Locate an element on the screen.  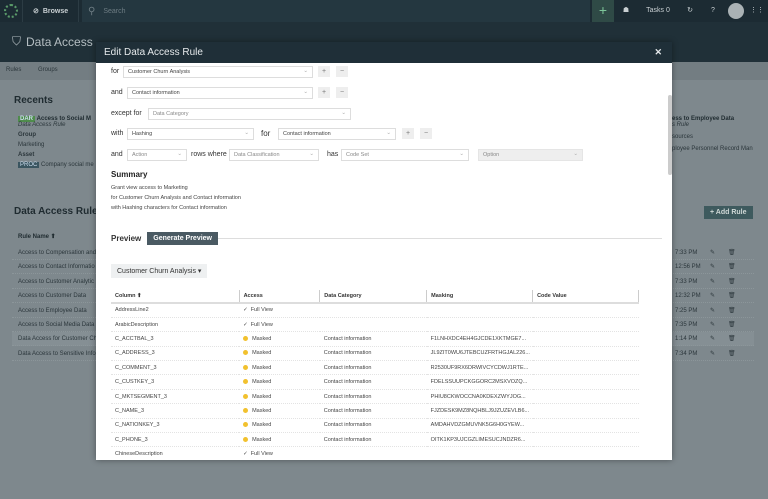
asset-select: Customer Churn Analysis is located at coordinates (218, 72).